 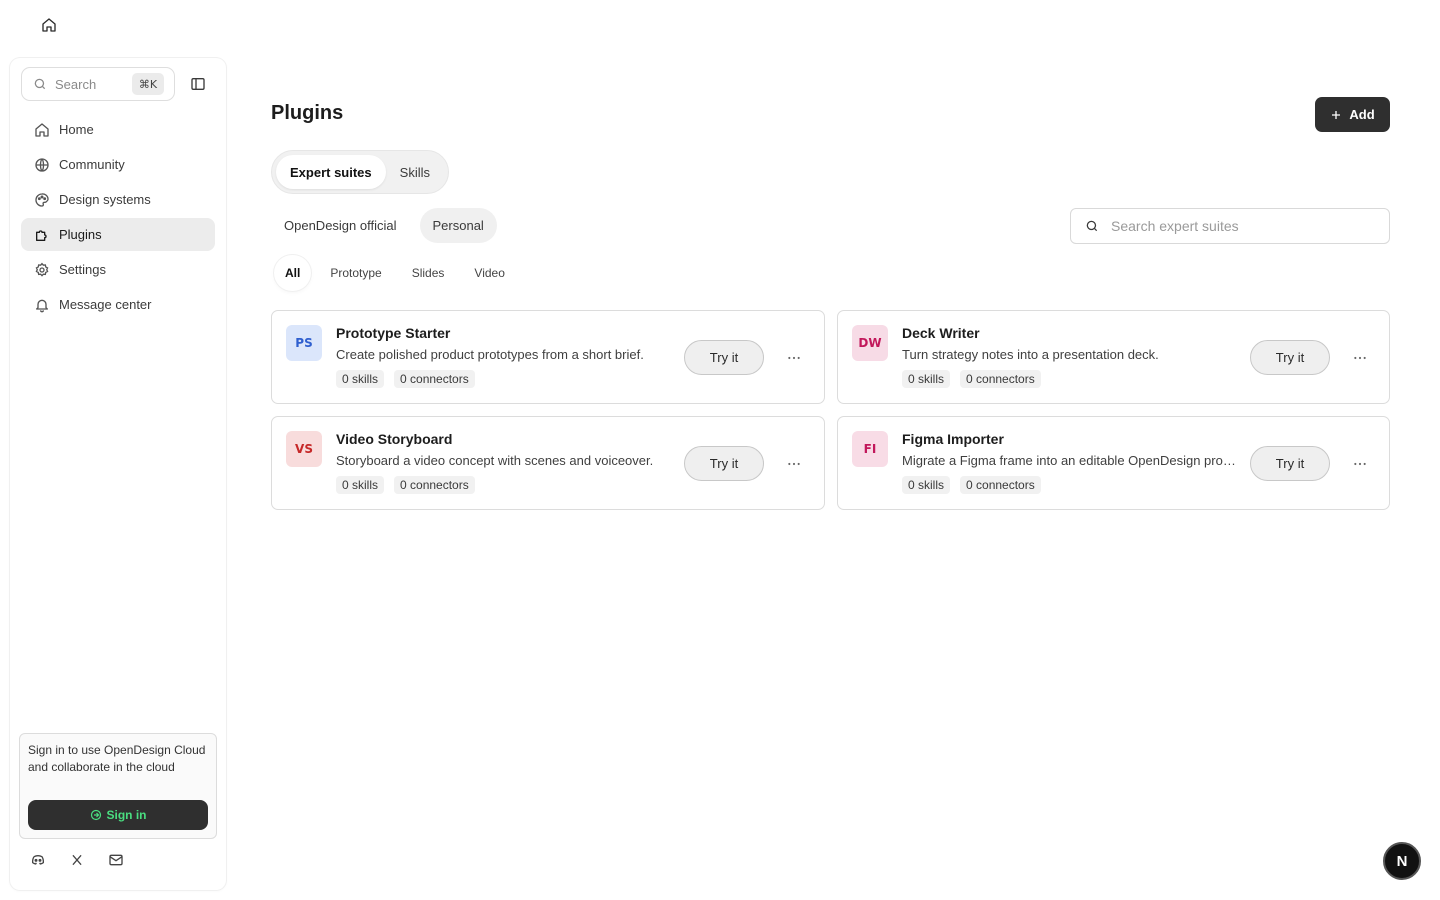 I want to click on sidebar-item-design-systems: Design systems, so click(x=118, y=199).